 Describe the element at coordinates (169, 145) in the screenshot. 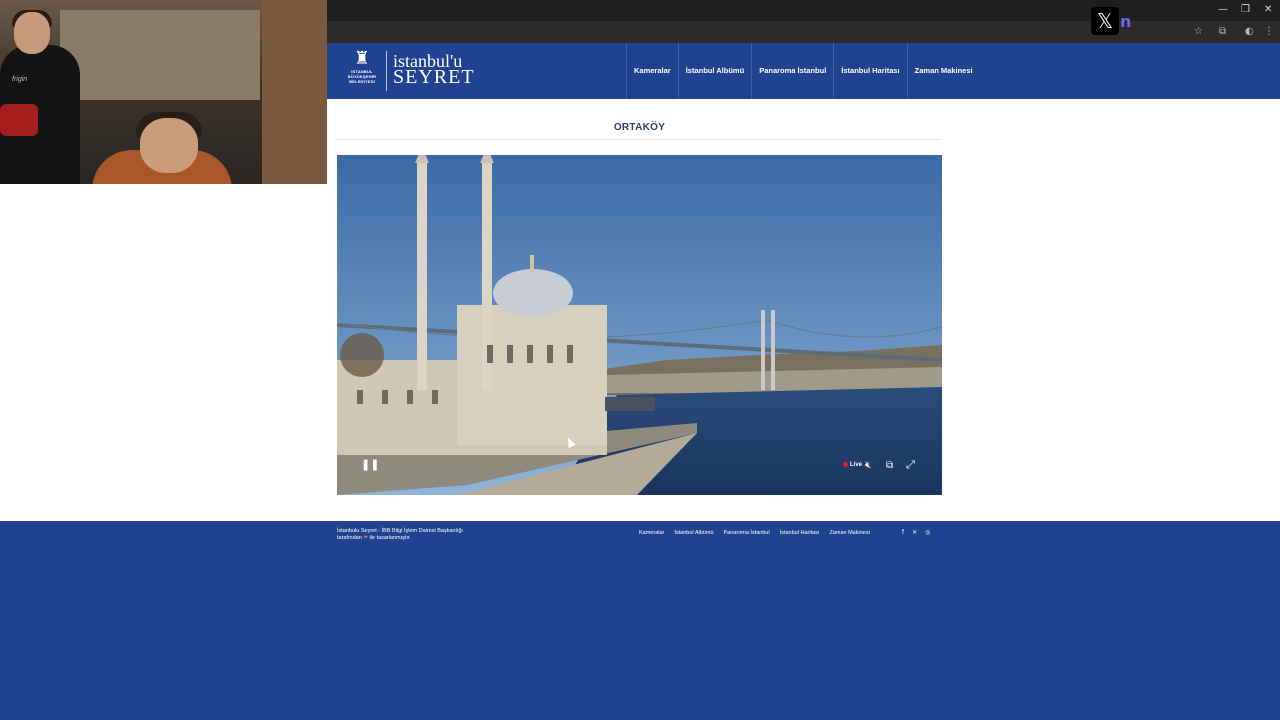

I see `webcam-person2-head` at that location.